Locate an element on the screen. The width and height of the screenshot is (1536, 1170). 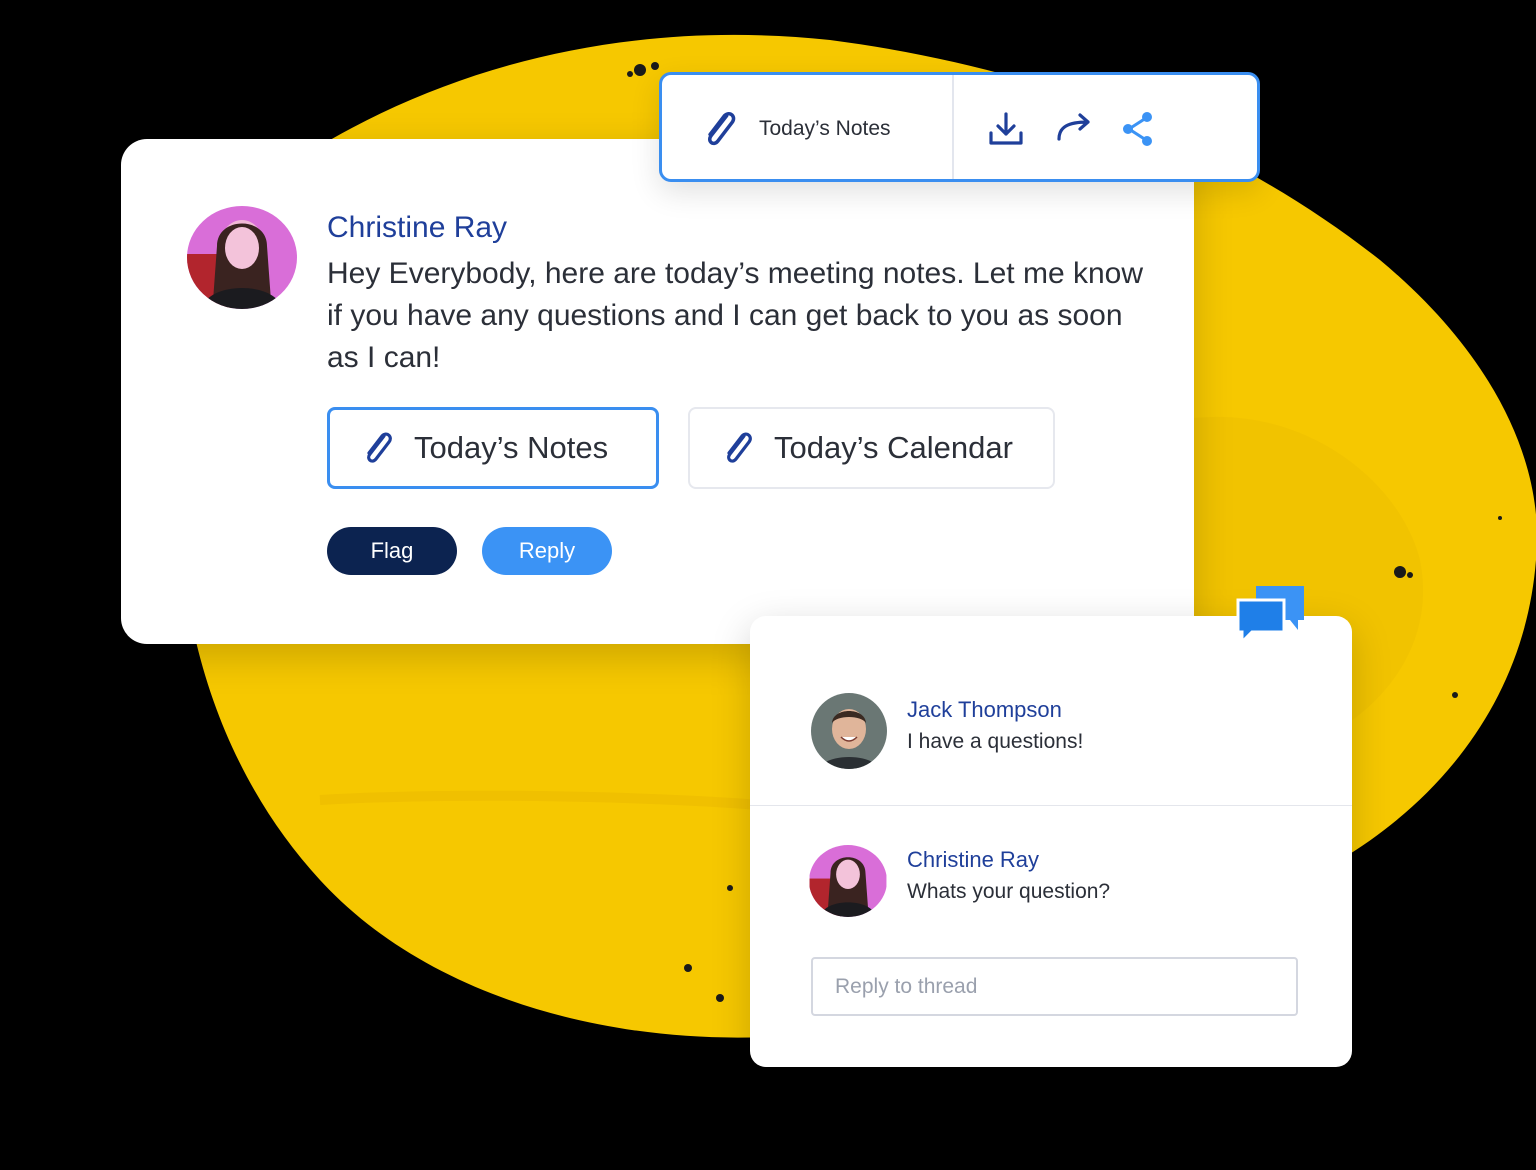
toolbar-attachment-label: Today’s Notes is located at coordinates (825, 128).